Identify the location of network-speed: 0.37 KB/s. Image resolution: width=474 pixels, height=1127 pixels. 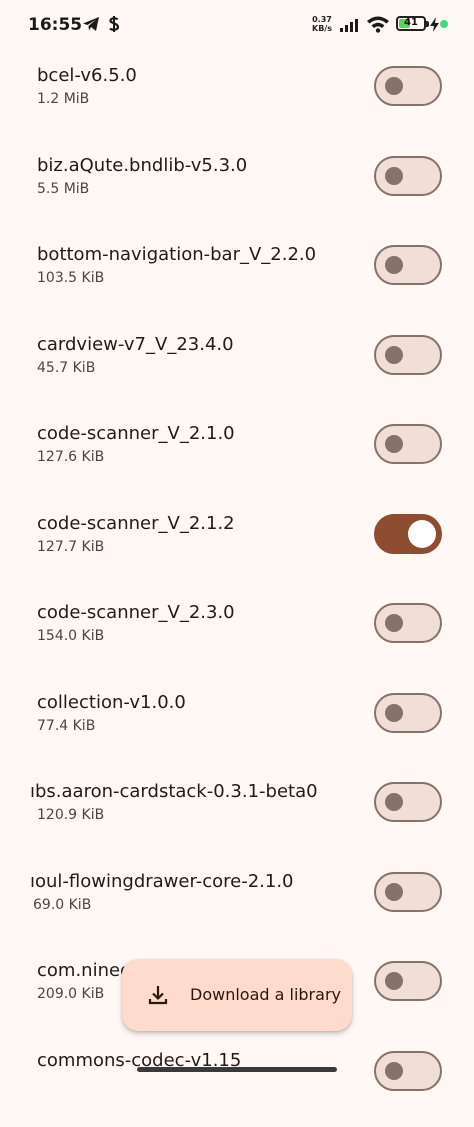
(322, 24).